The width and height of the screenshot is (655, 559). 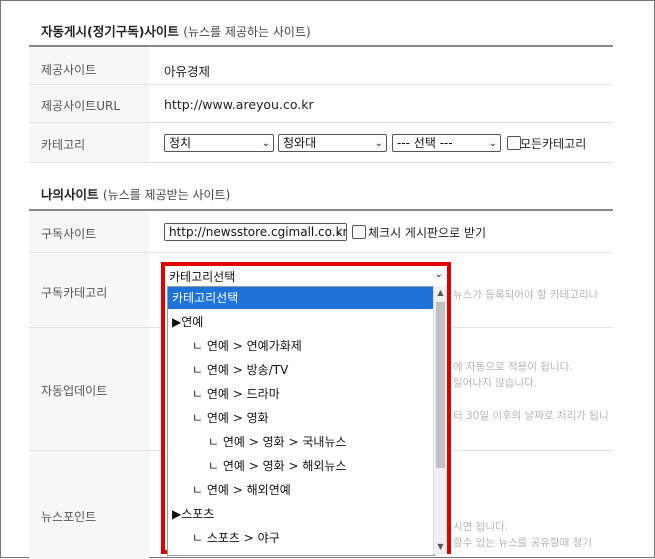 What do you see at coordinates (440, 385) in the screenshot?
I see `scrollbar-thumb` at bounding box center [440, 385].